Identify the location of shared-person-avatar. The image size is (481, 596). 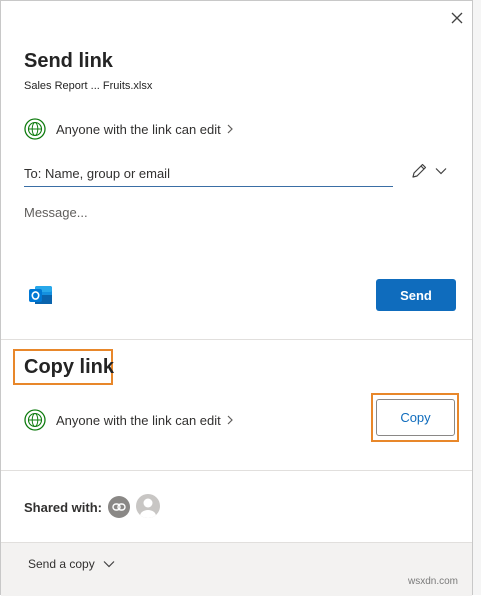
(148, 506).